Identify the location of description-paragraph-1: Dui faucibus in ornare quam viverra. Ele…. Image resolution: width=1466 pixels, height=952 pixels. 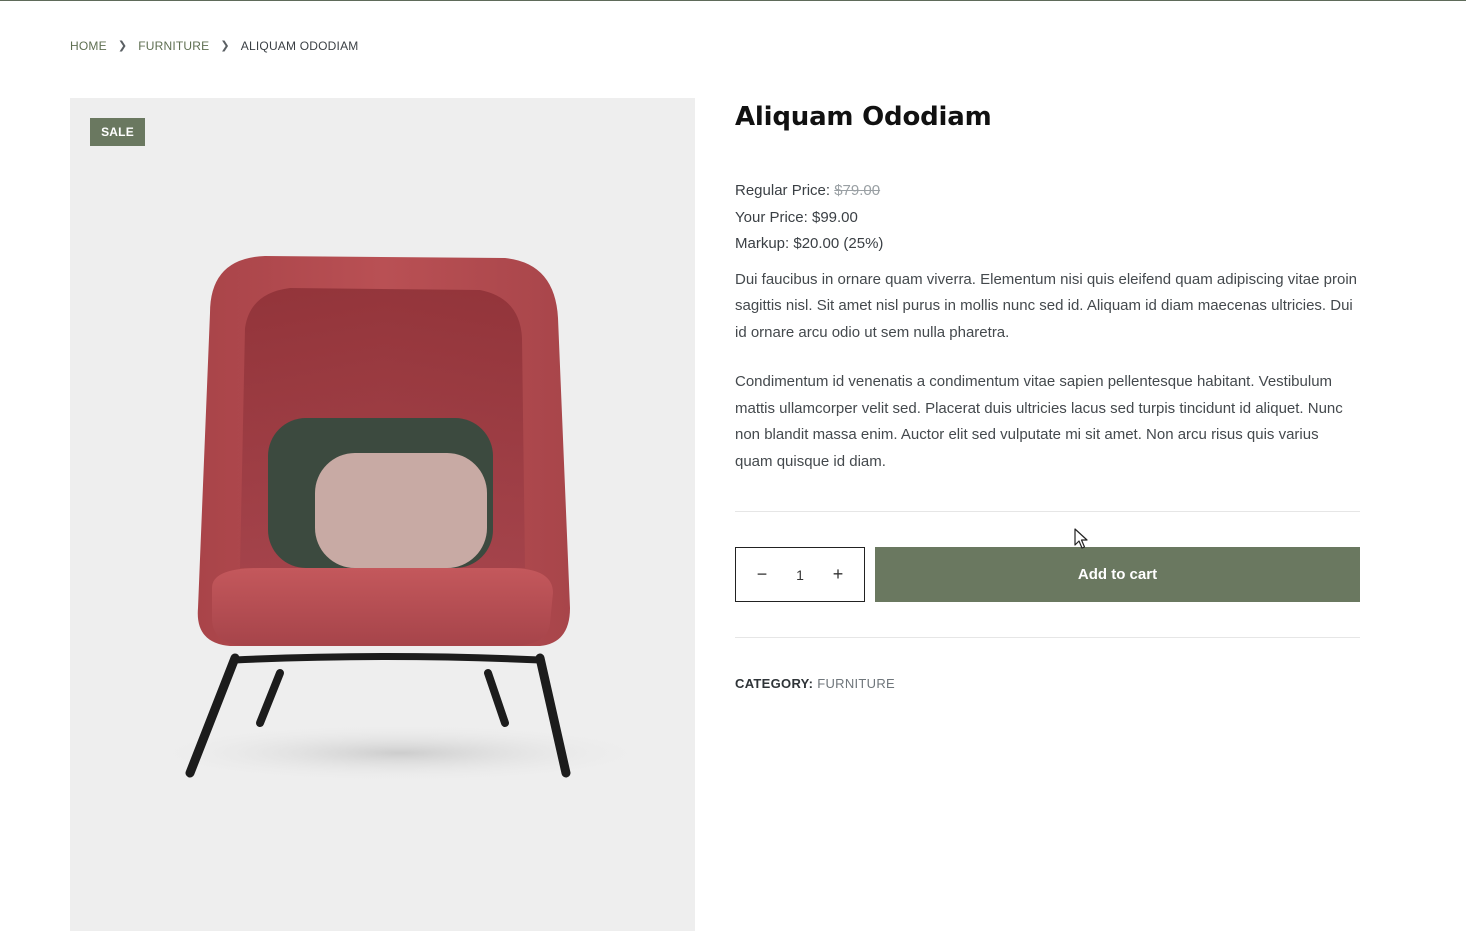
(1046, 305).